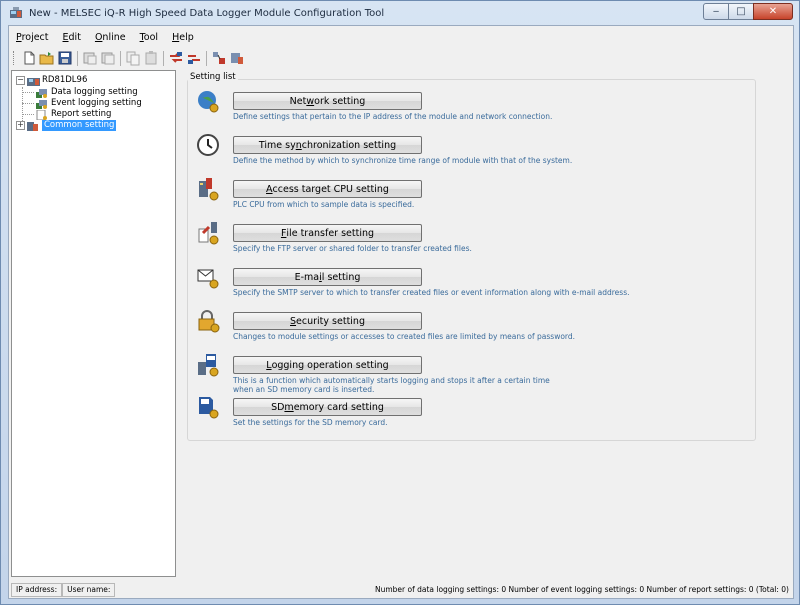 This screenshot has height=605, width=800. I want to click on file-transfer-icon, so click(208, 233).